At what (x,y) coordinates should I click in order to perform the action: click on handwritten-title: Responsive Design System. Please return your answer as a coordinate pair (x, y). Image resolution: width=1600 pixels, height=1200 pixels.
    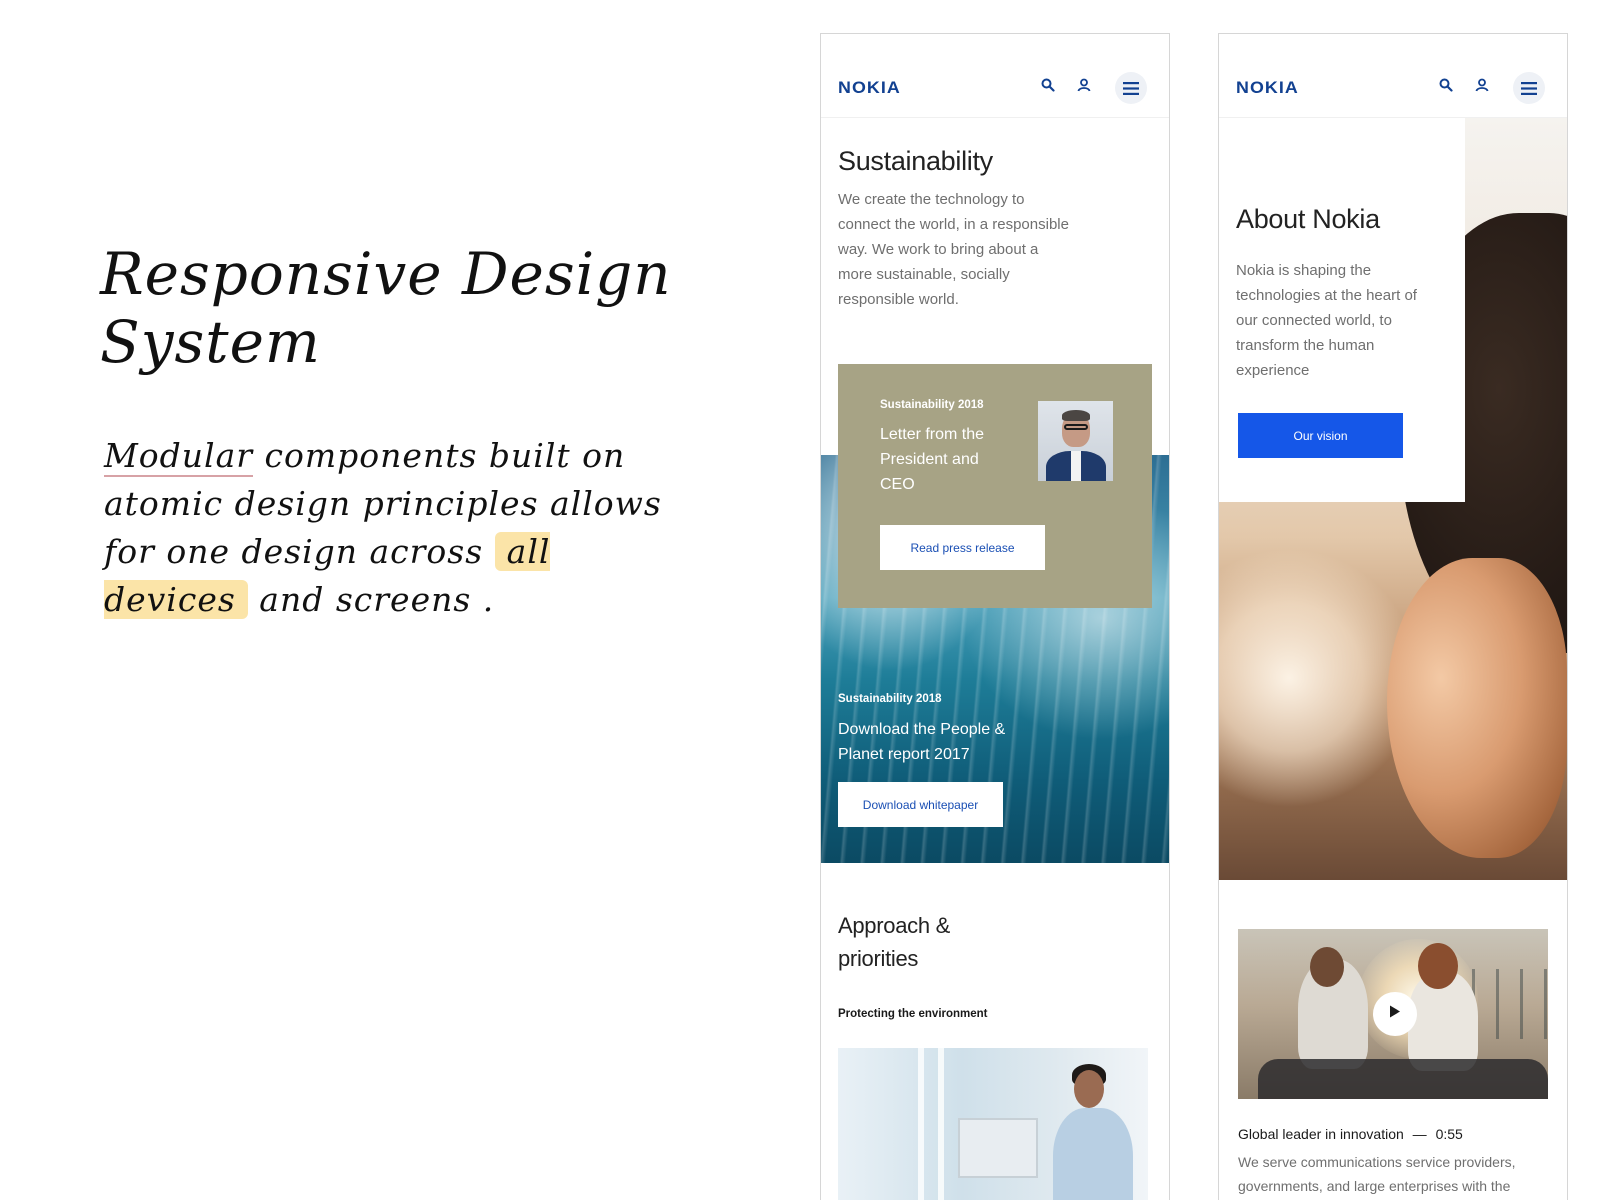
    Looking at the image, I should click on (410, 308).